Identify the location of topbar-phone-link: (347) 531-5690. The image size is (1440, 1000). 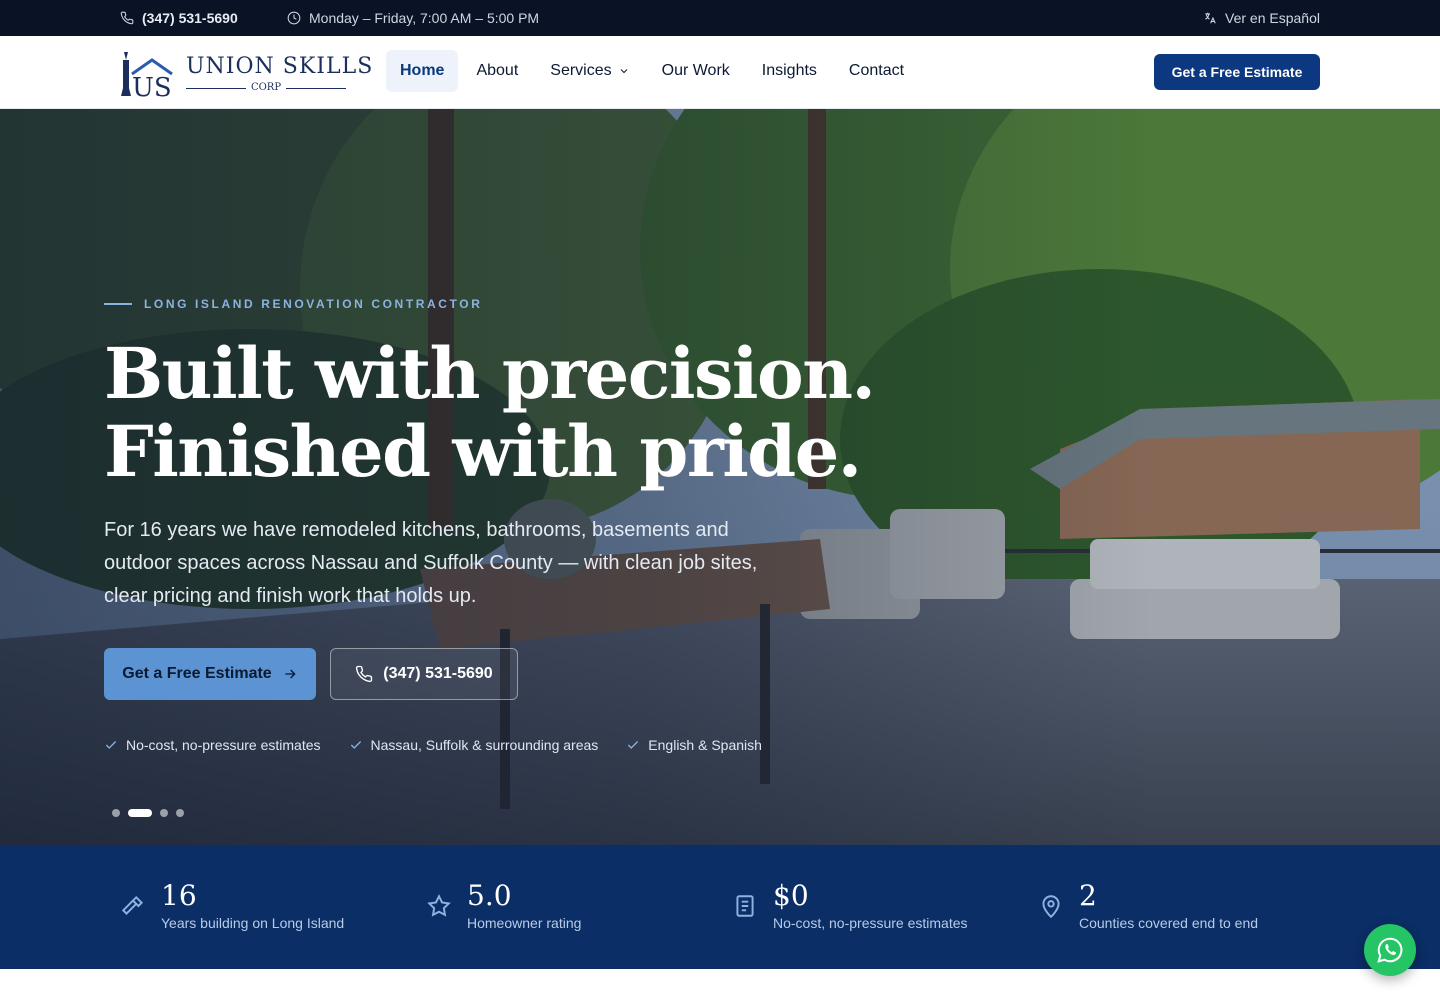
(179, 18).